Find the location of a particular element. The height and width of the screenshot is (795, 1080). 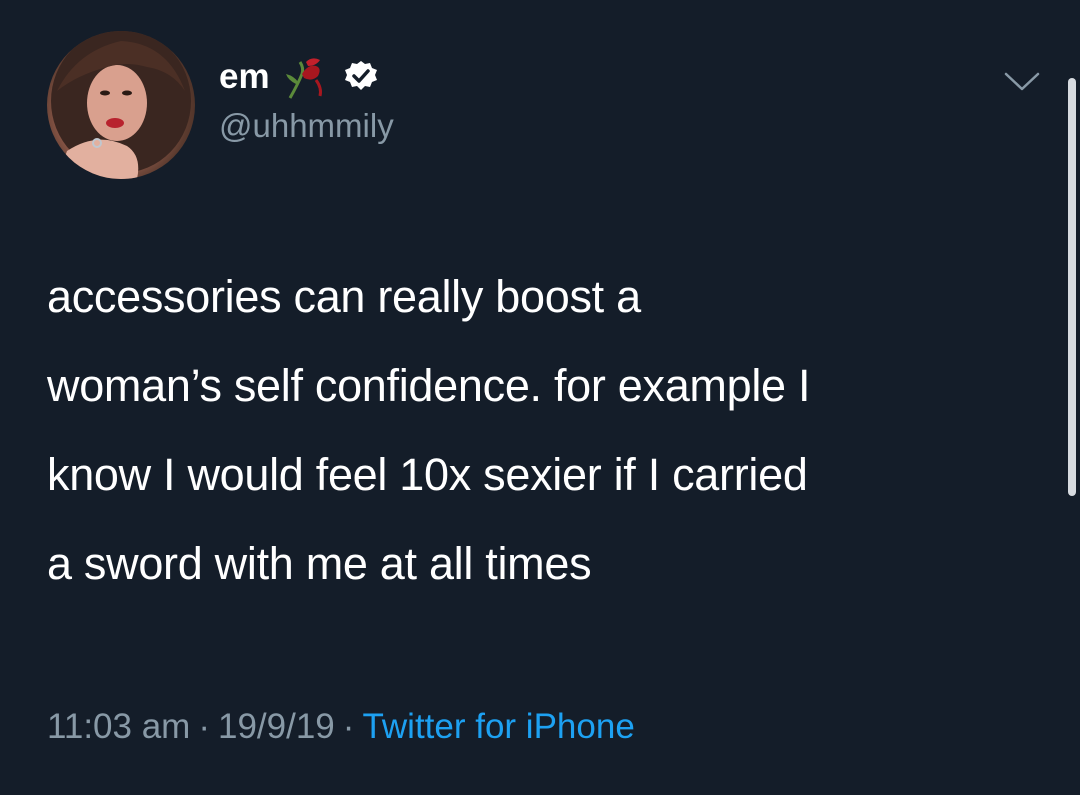

author-name-row: em is located at coordinates (298, 77).